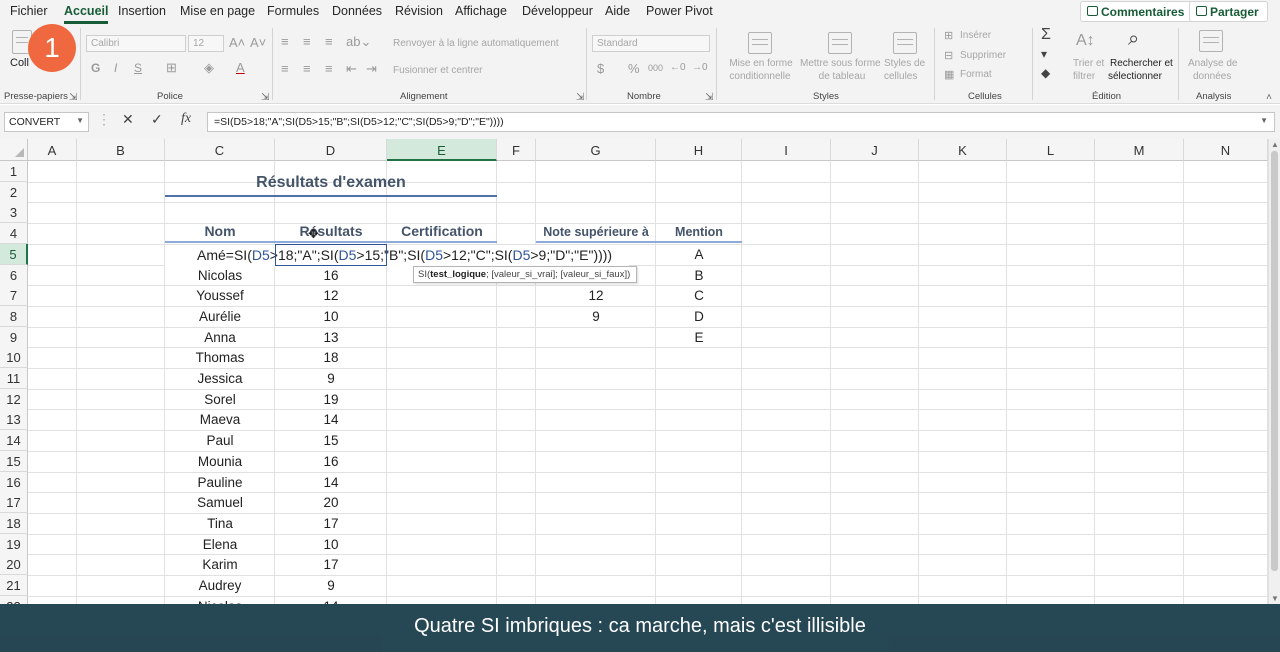 The height and width of the screenshot is (652, 1280). Describe the element at coordinates (220, 317) in the screenshot. I see `student-name-cell: Aurélie` at that location.